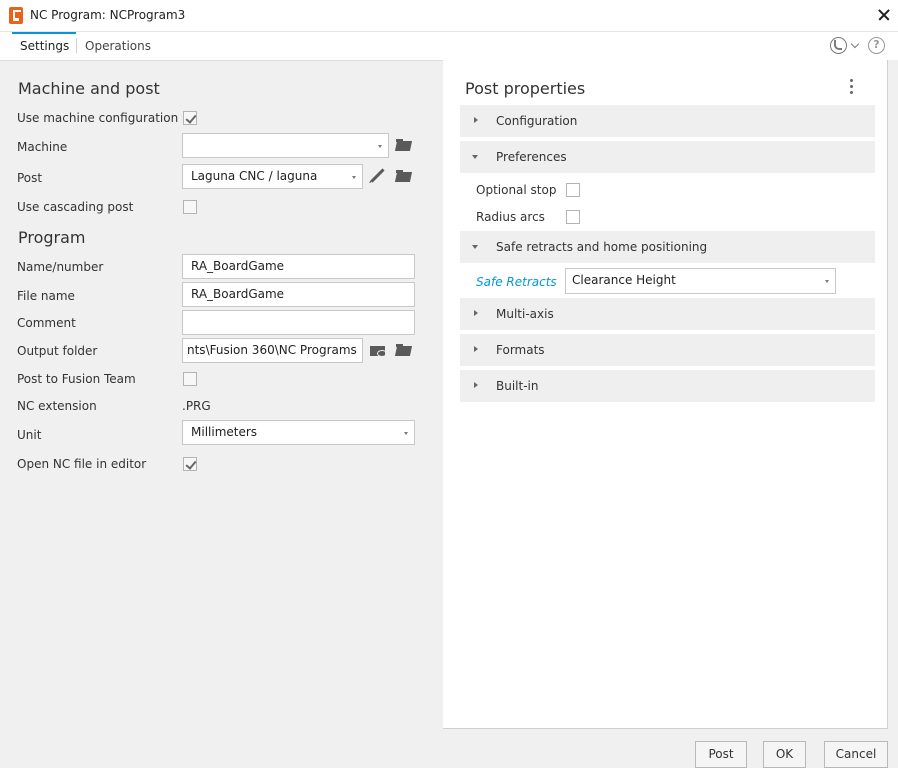 The width and height of the screenshot is (898, 768). Describe the element at coordinates (60, 267) in the screenshot. I see `name-number-label: Name/number` at that location.